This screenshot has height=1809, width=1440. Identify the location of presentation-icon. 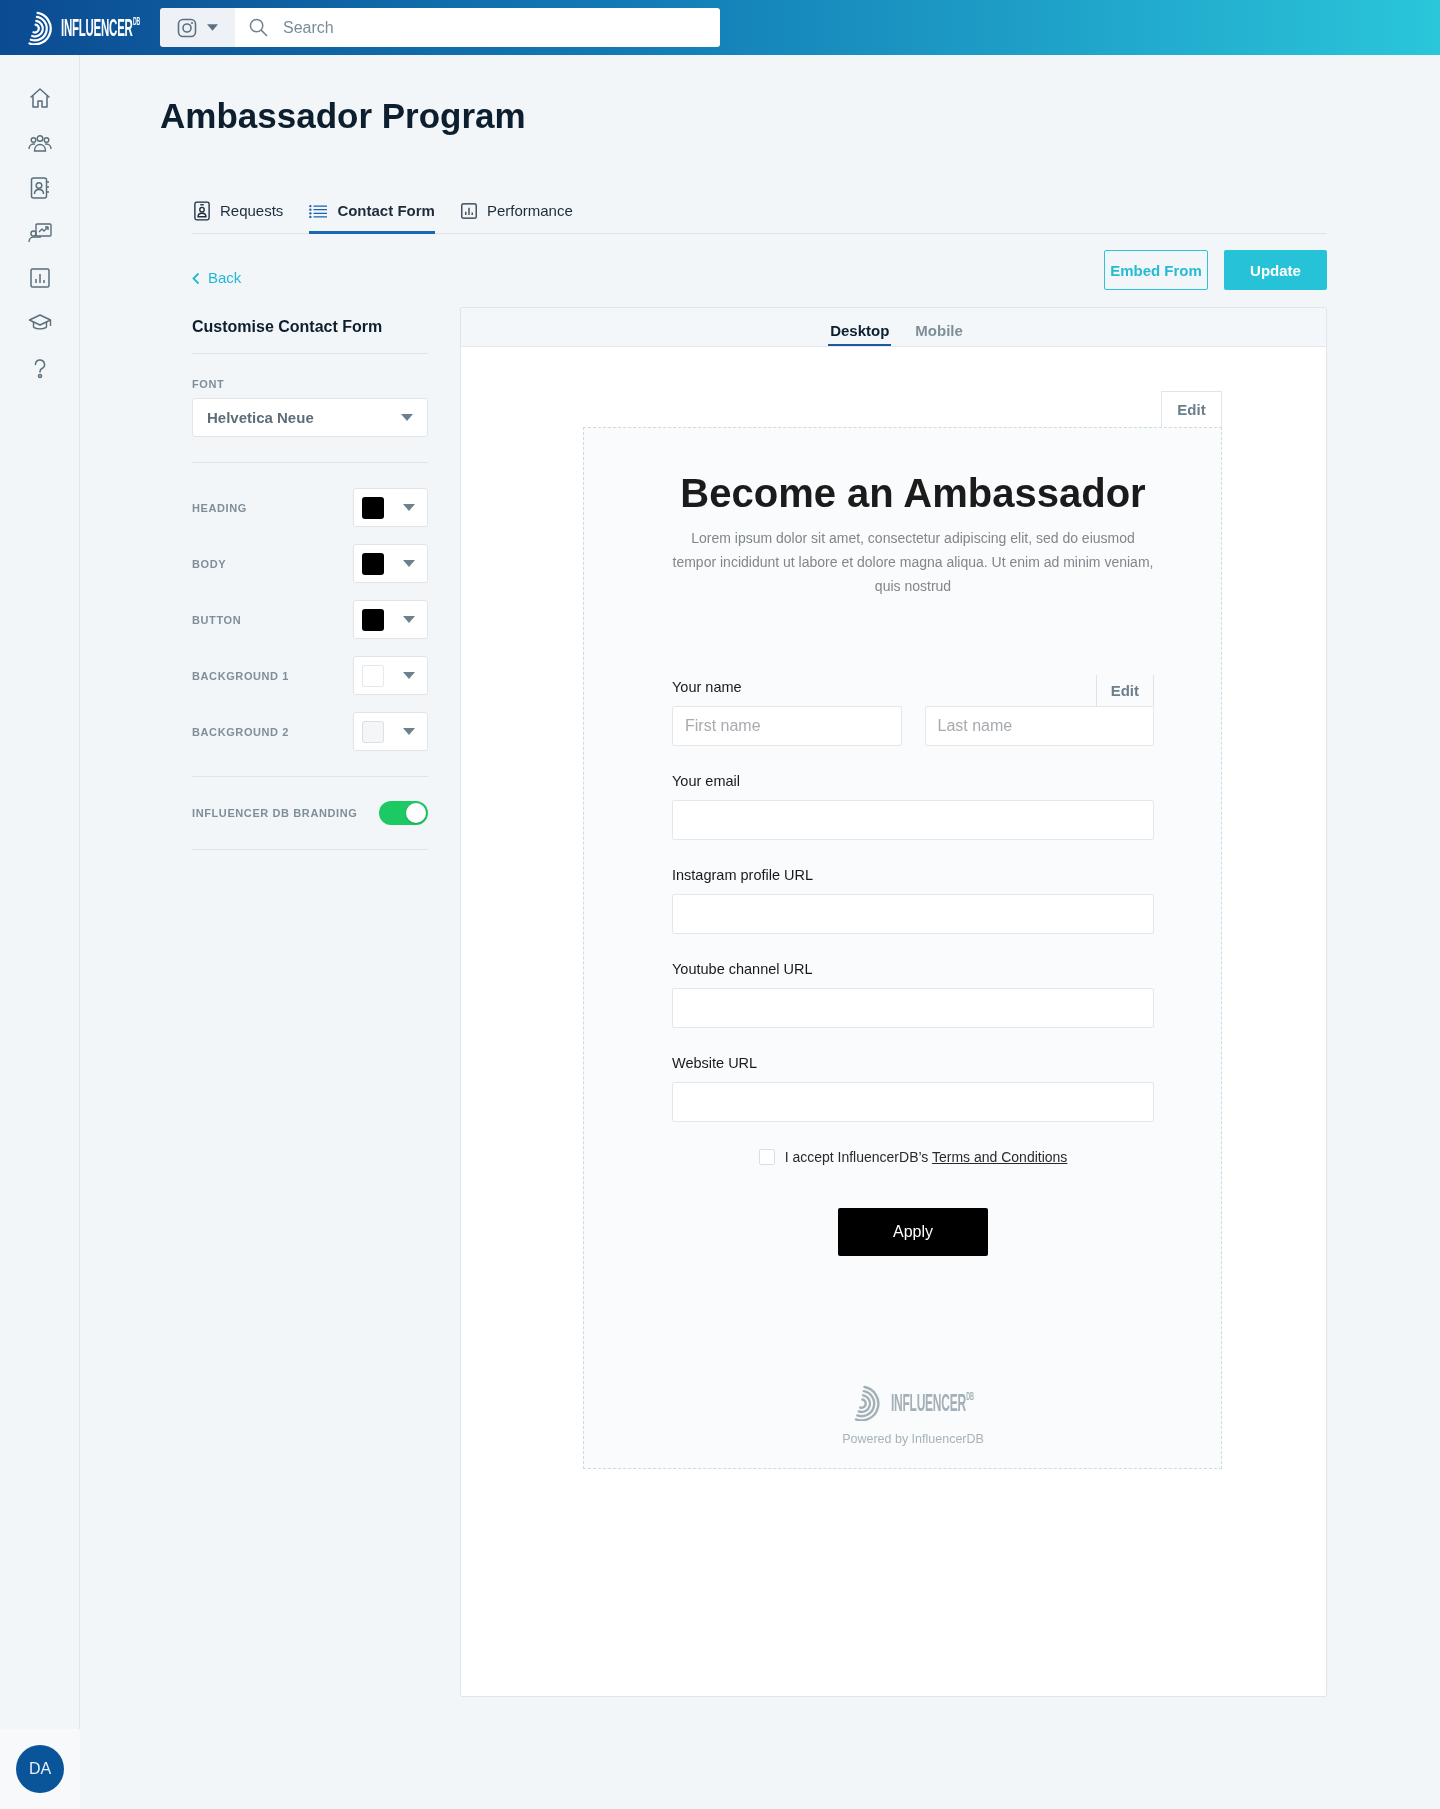
(39, 233).